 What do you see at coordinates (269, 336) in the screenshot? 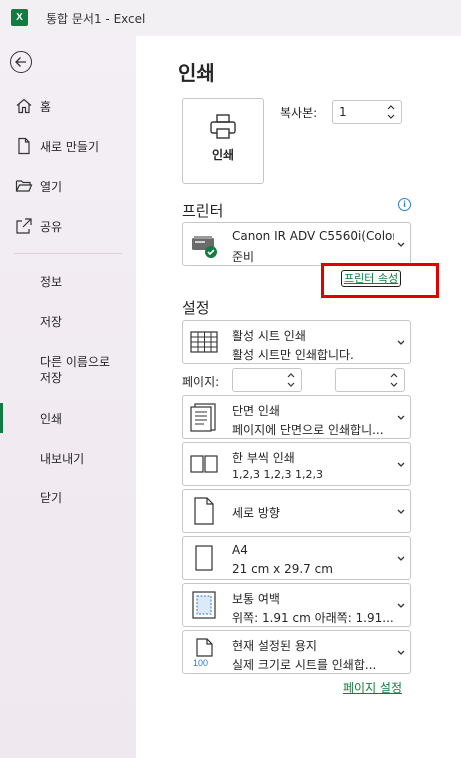
I see `setting-title: 활성 시트 인쇄` at bounding box center [269, 336].